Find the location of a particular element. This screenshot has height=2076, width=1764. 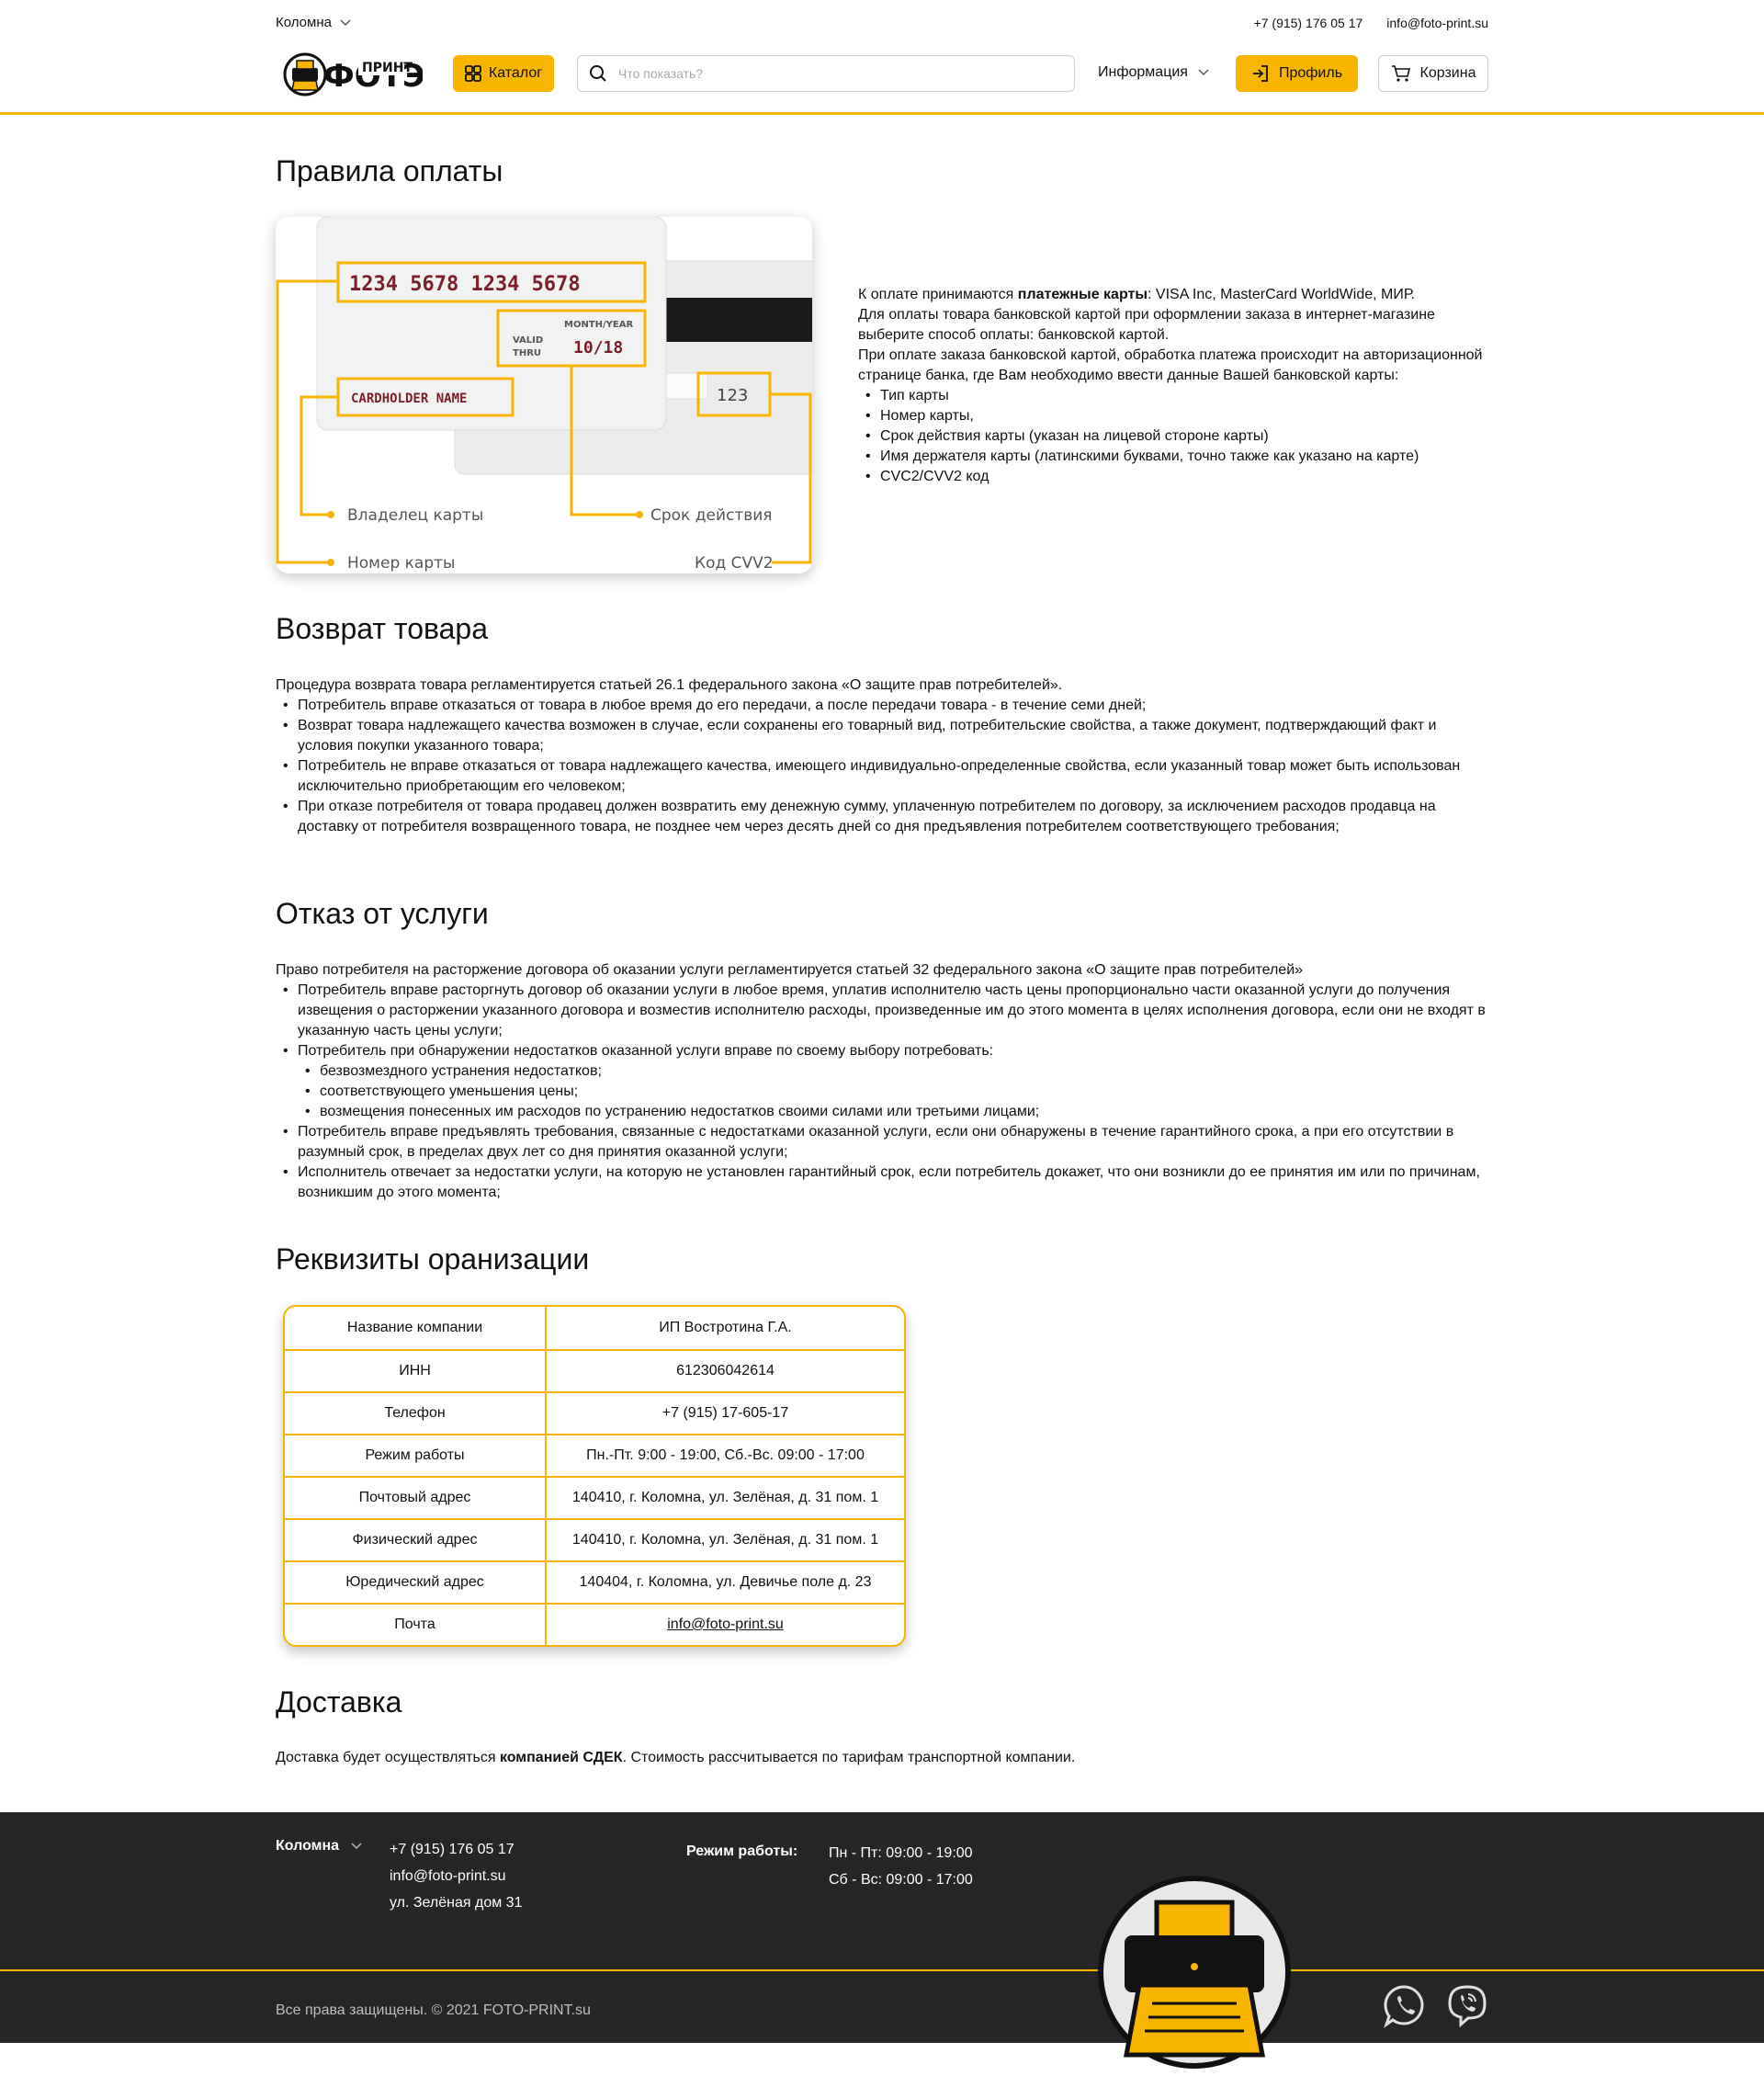

grid-icon is located at coordinates (473, 73).